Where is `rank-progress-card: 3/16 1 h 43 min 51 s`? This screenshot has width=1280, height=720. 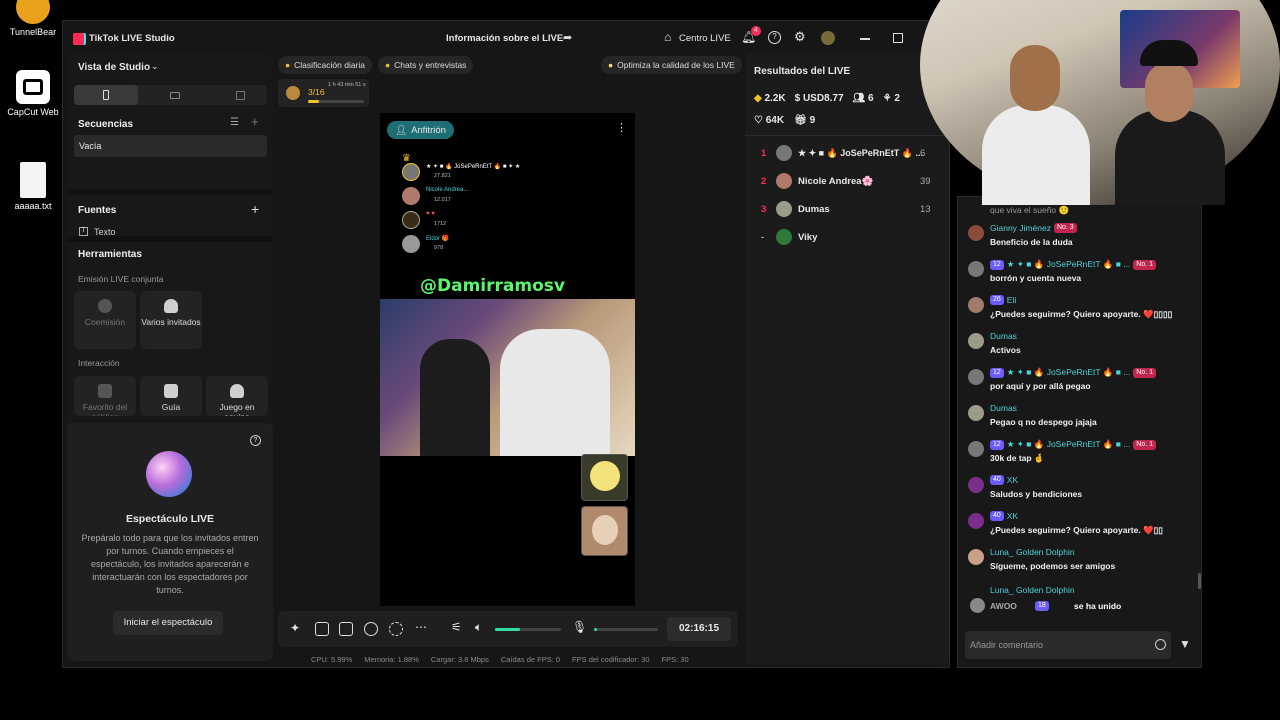 rank-progress-card: 3/16 1 h 43 min 51 s is located at coordinates (323, 93).